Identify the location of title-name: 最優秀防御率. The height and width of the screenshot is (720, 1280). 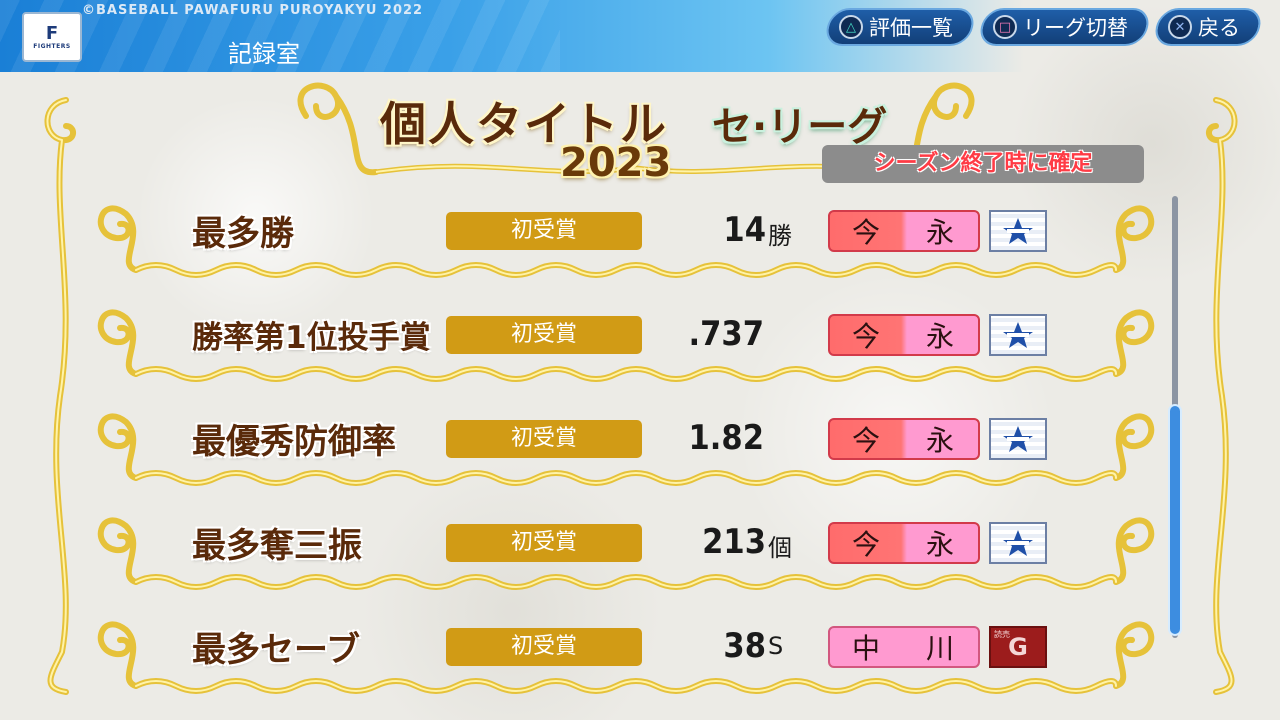
(294, 442).